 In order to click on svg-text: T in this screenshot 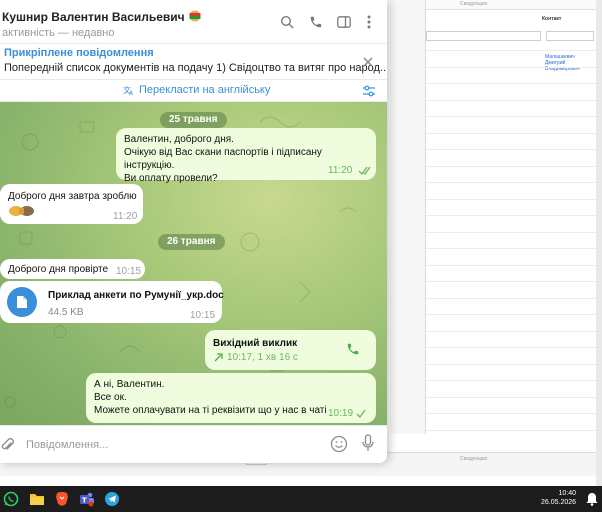, I will do `click(84, 501)`.